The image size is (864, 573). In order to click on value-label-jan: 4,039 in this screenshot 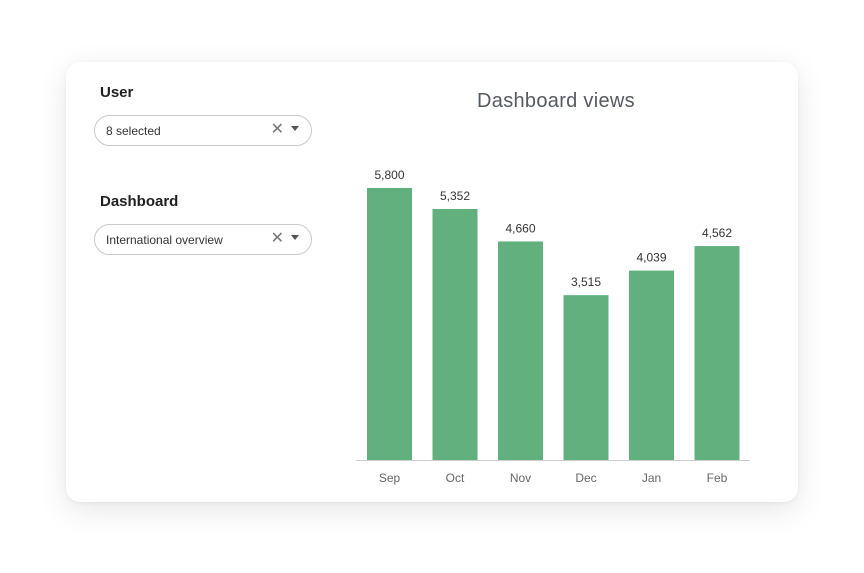, I will do `click(651, 258)`.